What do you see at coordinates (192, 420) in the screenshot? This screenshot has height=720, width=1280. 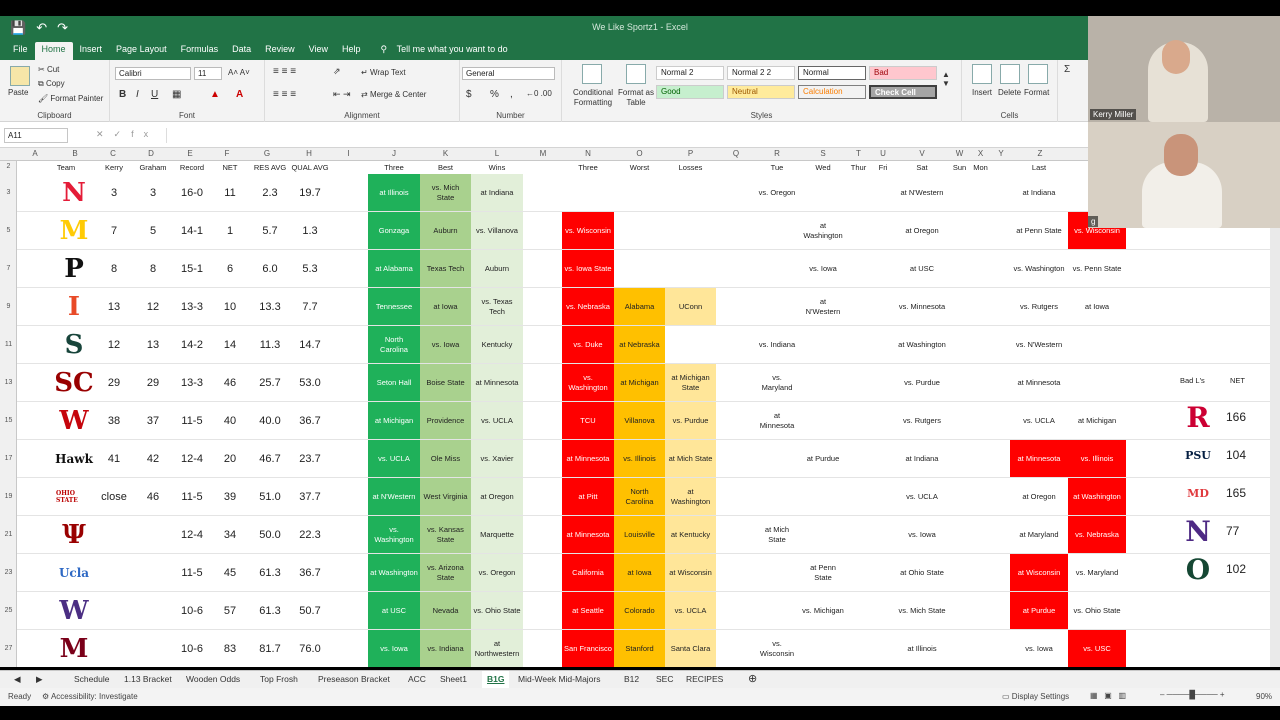 I see `cell-record: 11-5` at bounding box center [192, 420].